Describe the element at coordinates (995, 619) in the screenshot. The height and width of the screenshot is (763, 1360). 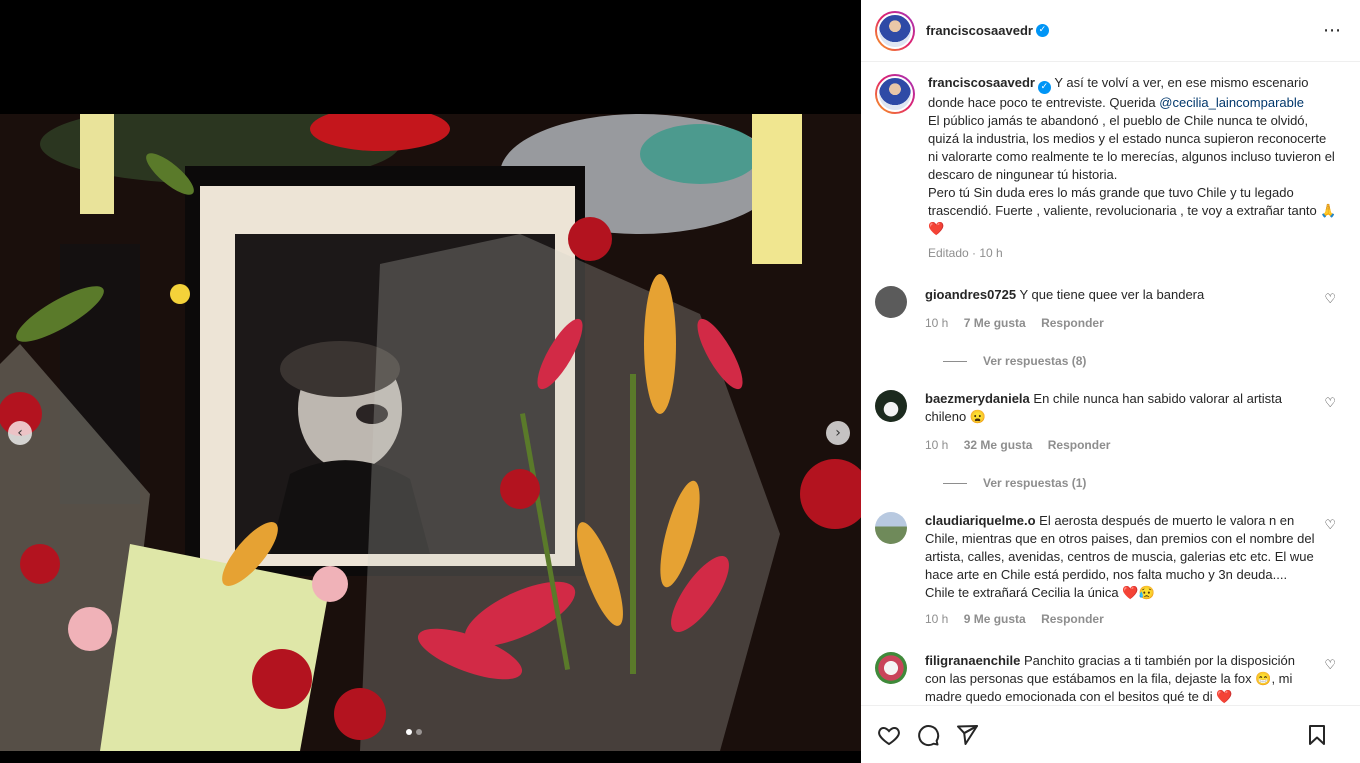
I see `comment-likes-link: 9 Me gusta` at that location.